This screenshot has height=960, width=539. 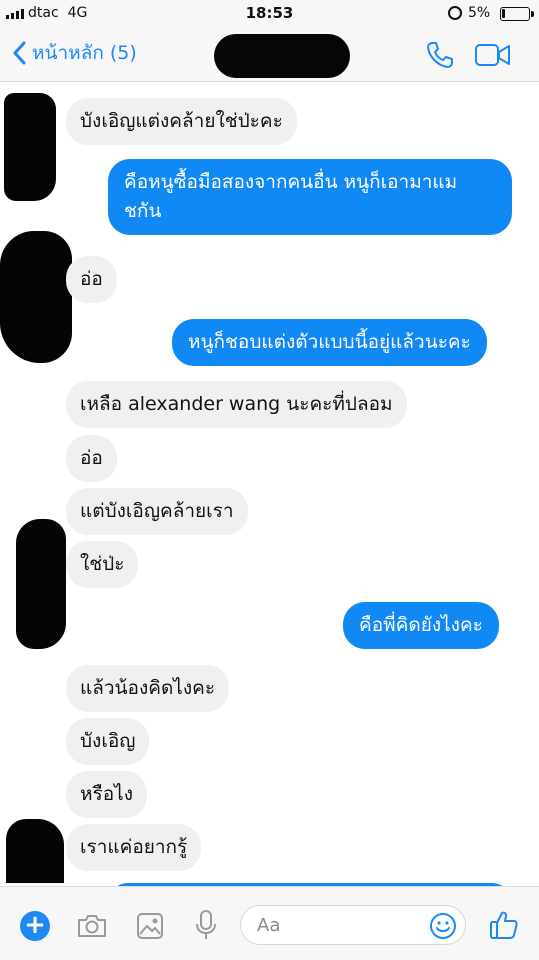 What do you see at coordinates (19, 53) in the screenshot?
I see `chevron-left-icon` at bounding box center [19, 53].